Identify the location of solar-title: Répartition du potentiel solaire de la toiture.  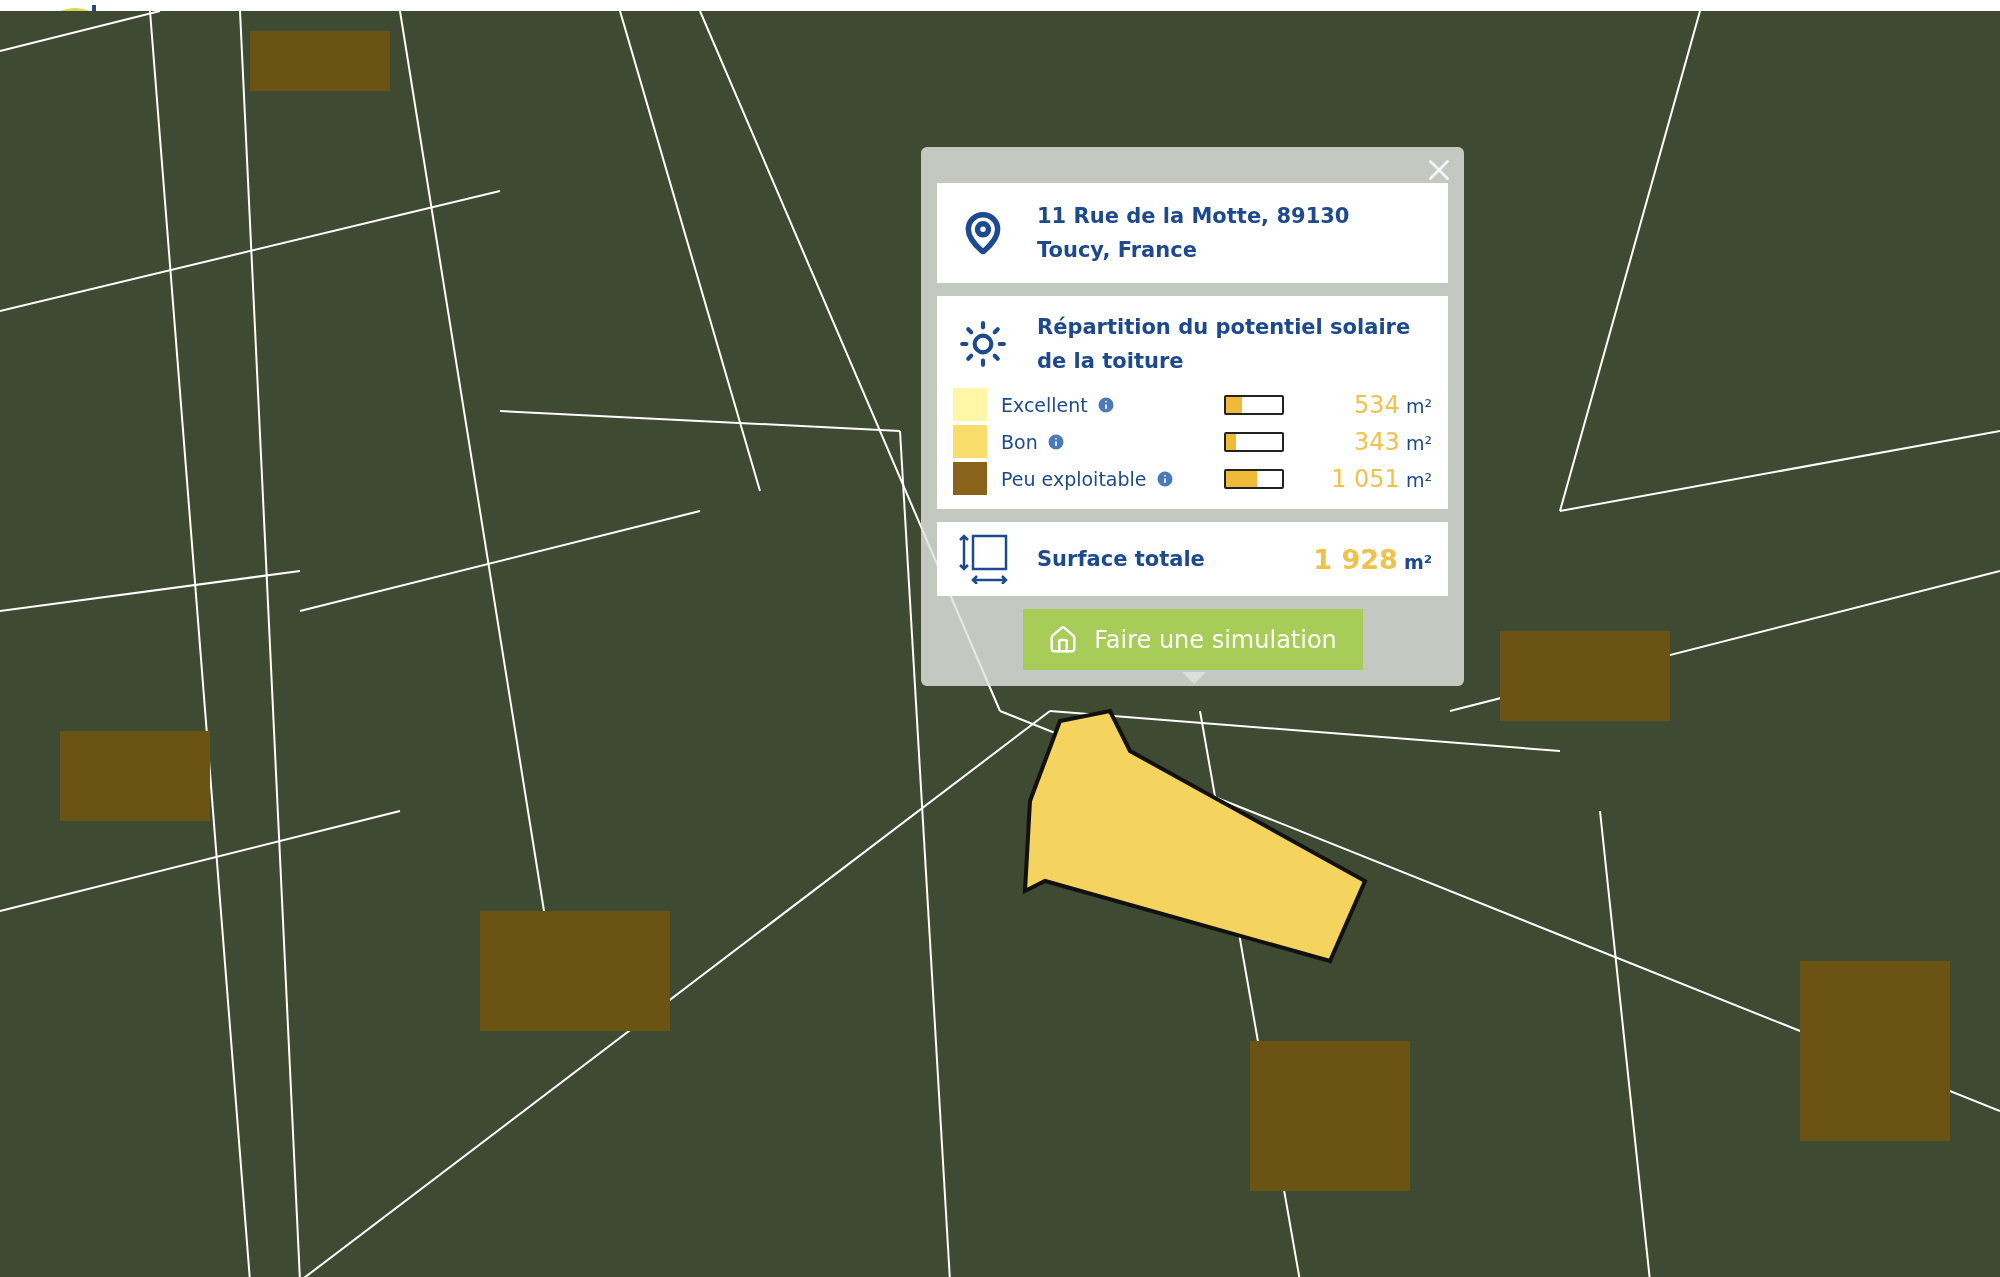
(1224, 344).